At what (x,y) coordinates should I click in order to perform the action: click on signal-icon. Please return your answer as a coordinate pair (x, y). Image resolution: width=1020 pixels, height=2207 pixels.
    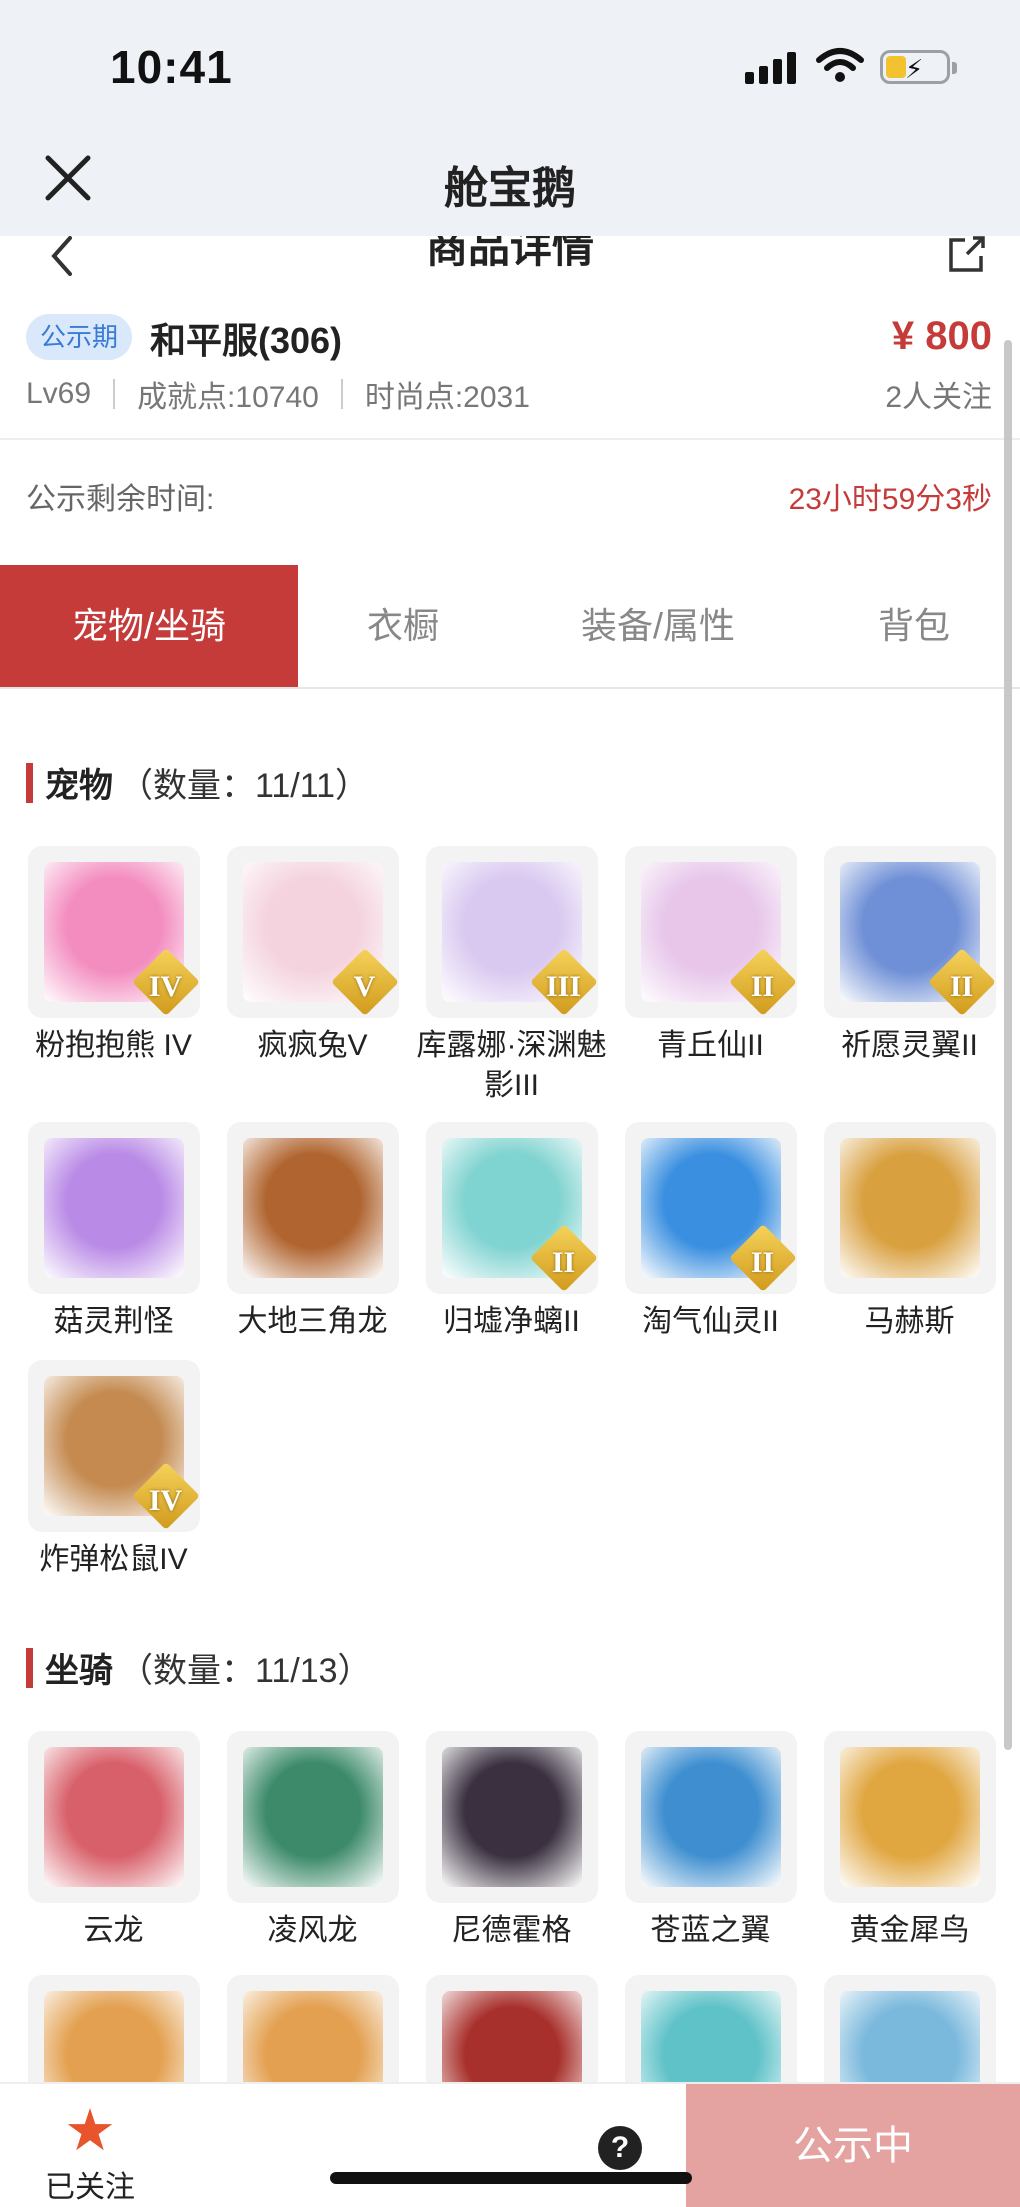
    Looking at the image, I should click on (770, 68).